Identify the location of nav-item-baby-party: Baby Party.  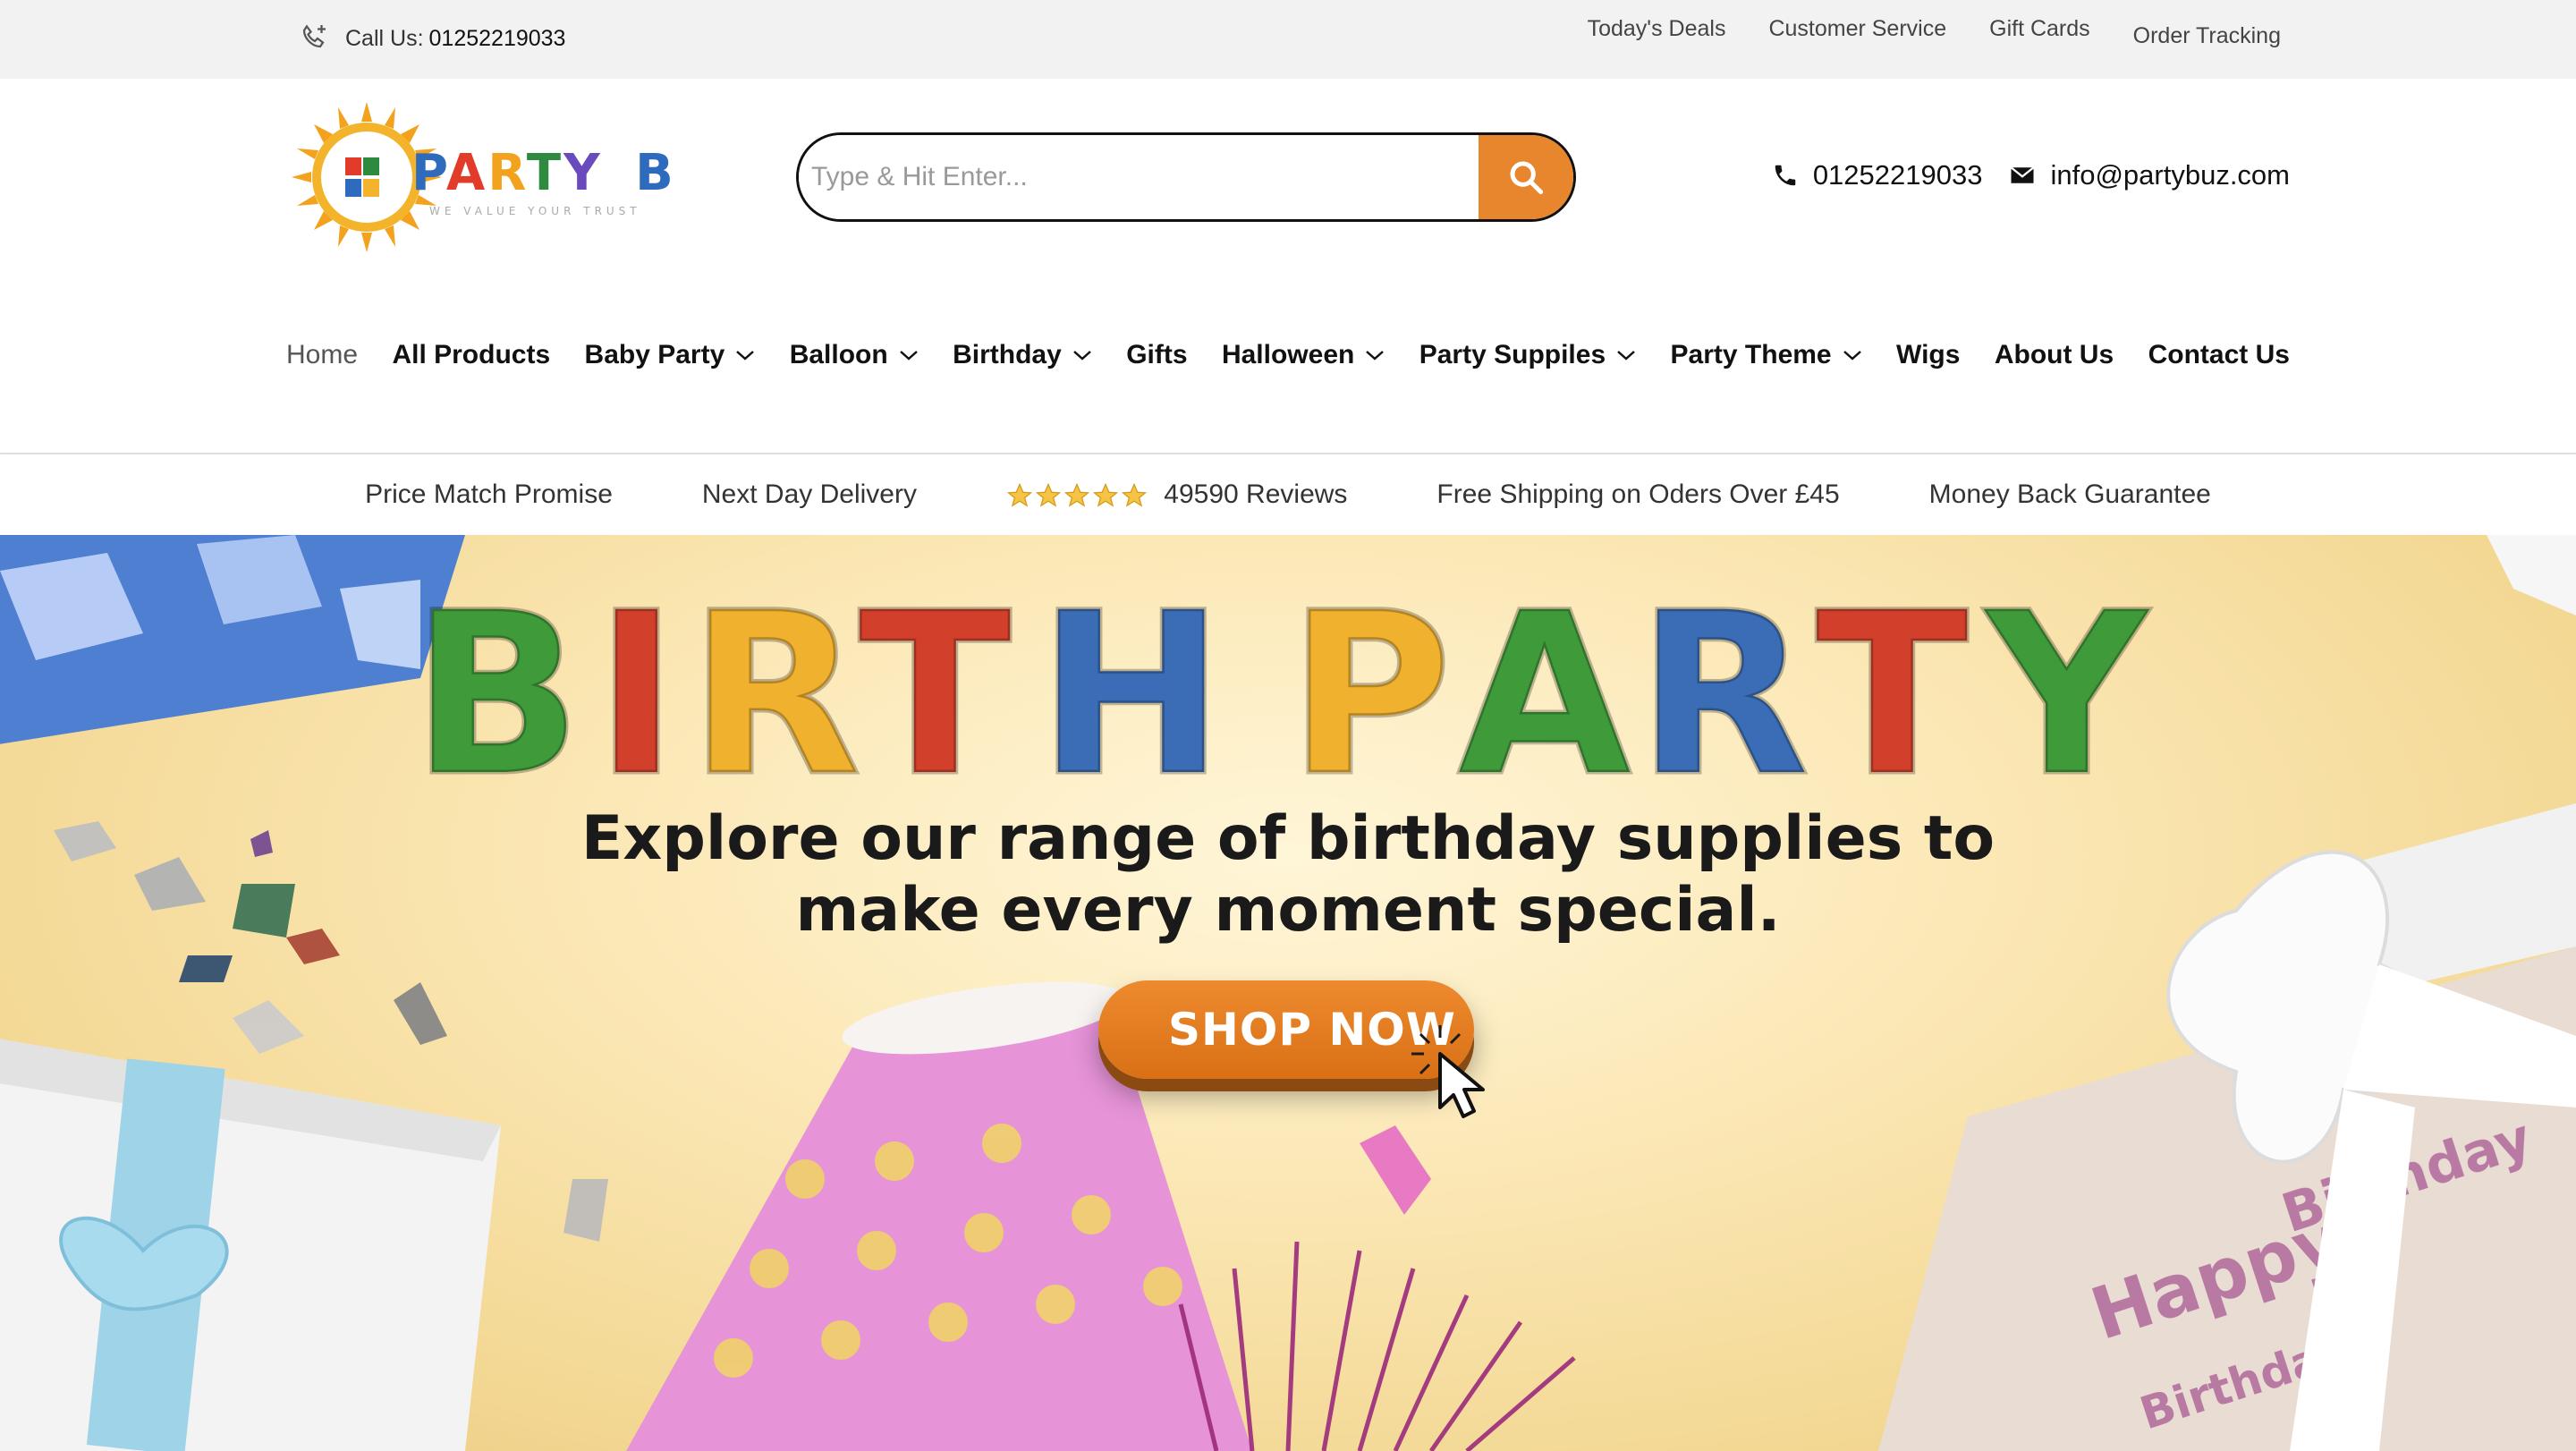
(670, 355).